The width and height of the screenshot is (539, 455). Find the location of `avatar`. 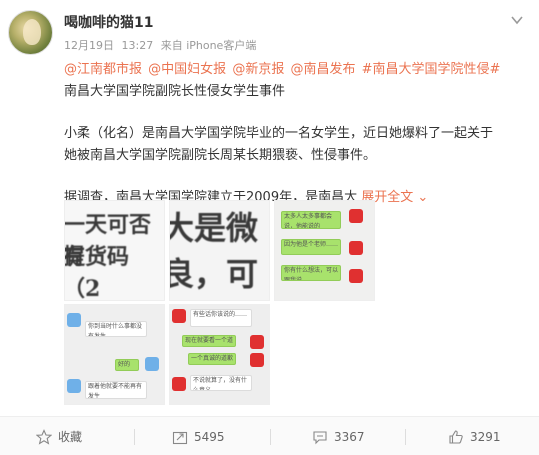

avatar is located at coordinates (30, 32).